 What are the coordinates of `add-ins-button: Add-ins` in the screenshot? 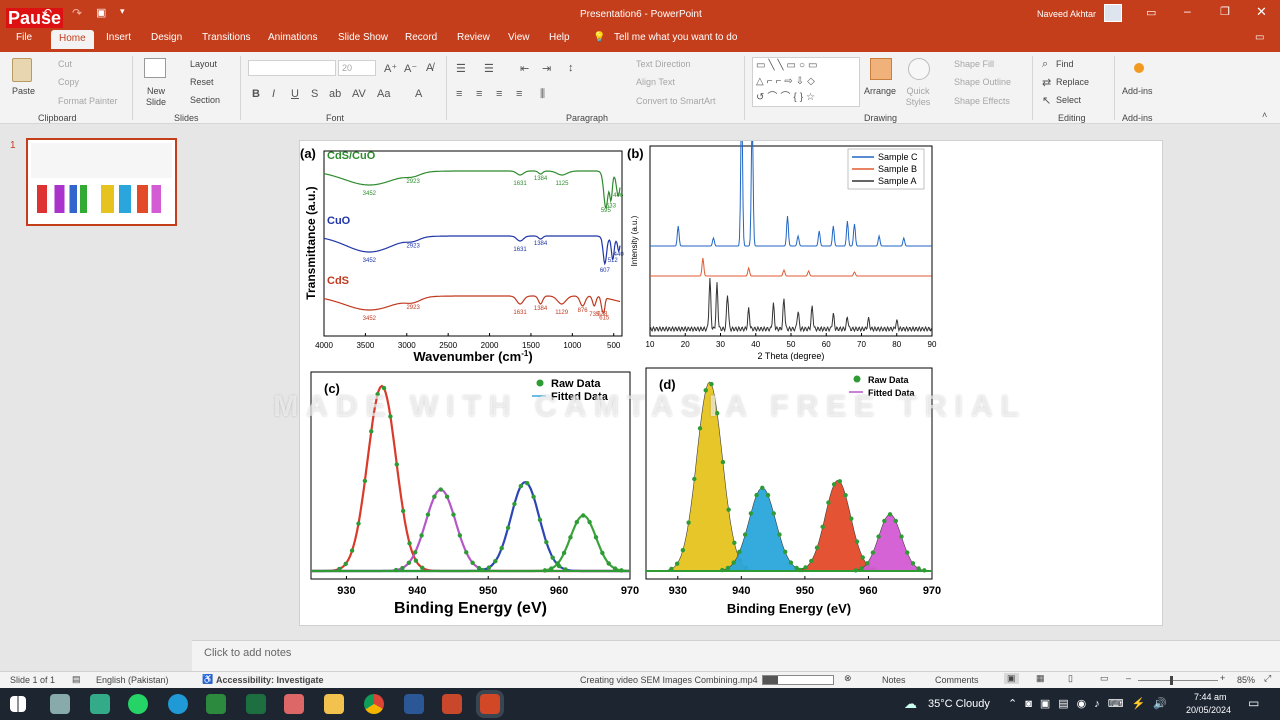 It's located at (1137, 91).